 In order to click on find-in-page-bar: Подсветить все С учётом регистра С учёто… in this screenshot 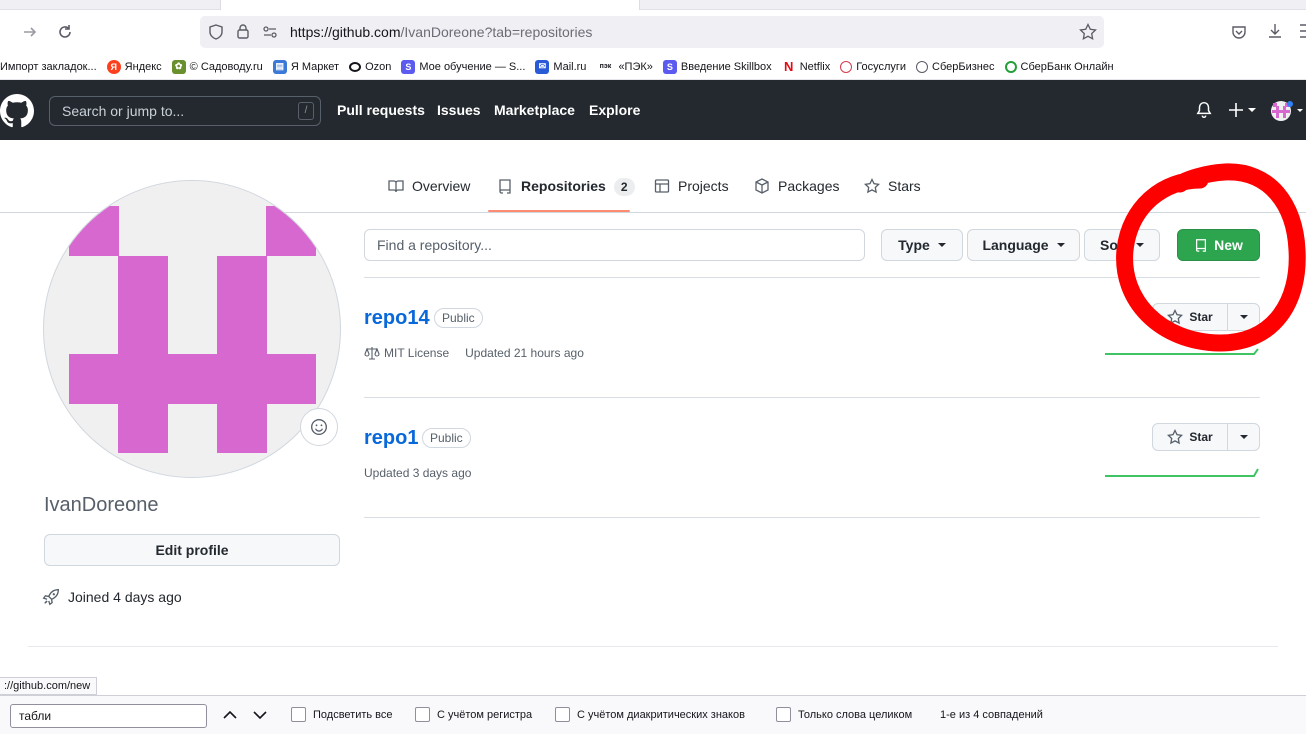, I will do `click(653, 714)`.